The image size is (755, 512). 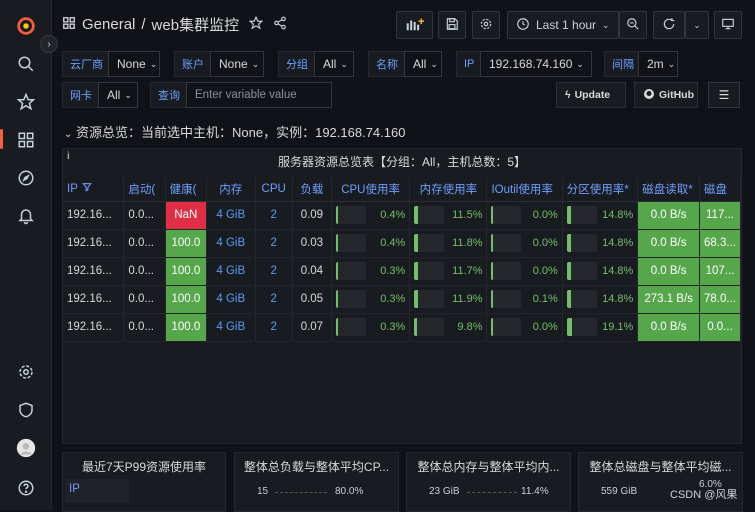 What do you see at coordinates (720, 189) in the screenshot?
I see `column-header: 磁盘` at bounding box center [720, 189].